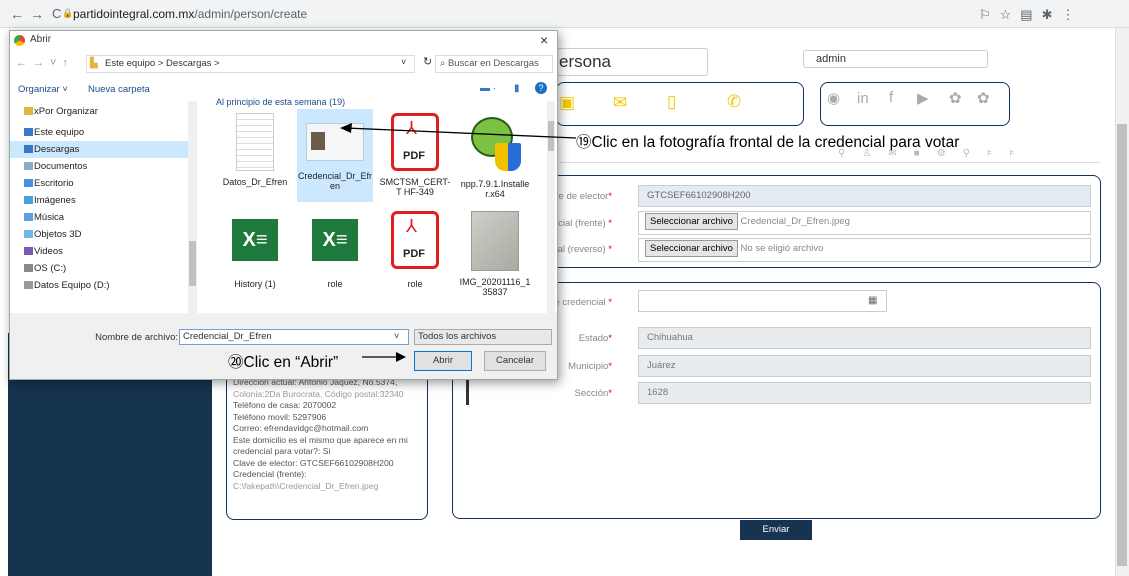 The image size is (1129, 576). What do you see at coordinates (283, 362) in the screenshot?
I see `step20-annotation: ⑳Clic en “Abrir”` at bounding box center [283, 362].